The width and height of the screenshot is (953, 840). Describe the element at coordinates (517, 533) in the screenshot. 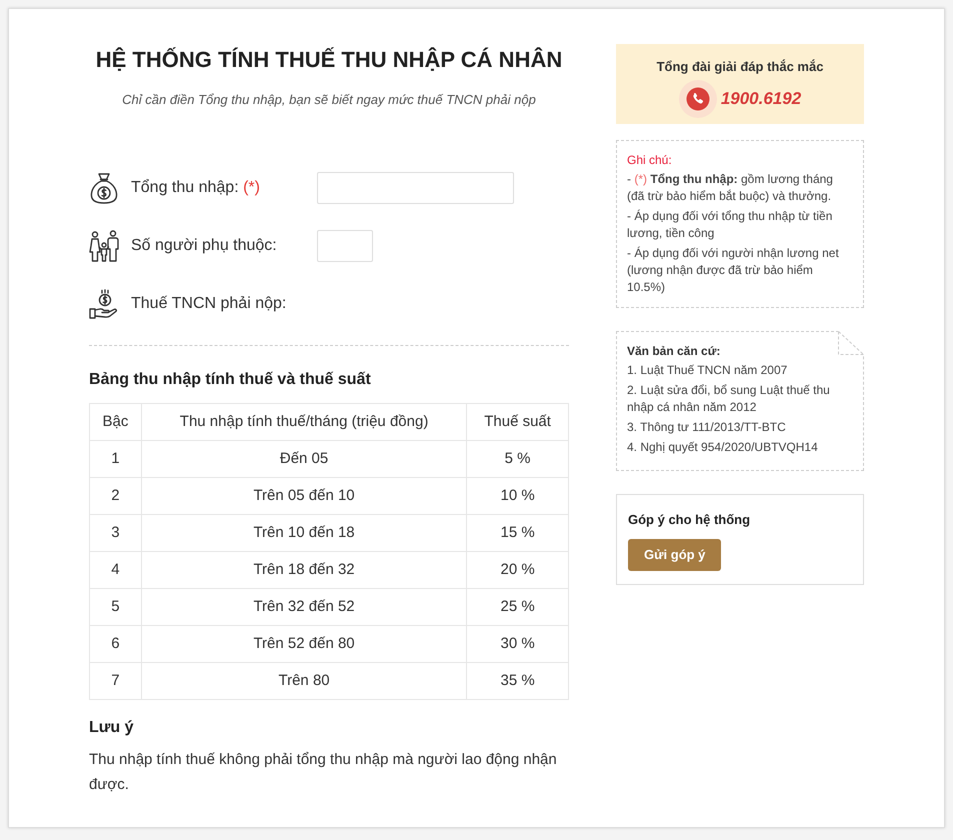

I see `table-cell: 15 %` at that location.